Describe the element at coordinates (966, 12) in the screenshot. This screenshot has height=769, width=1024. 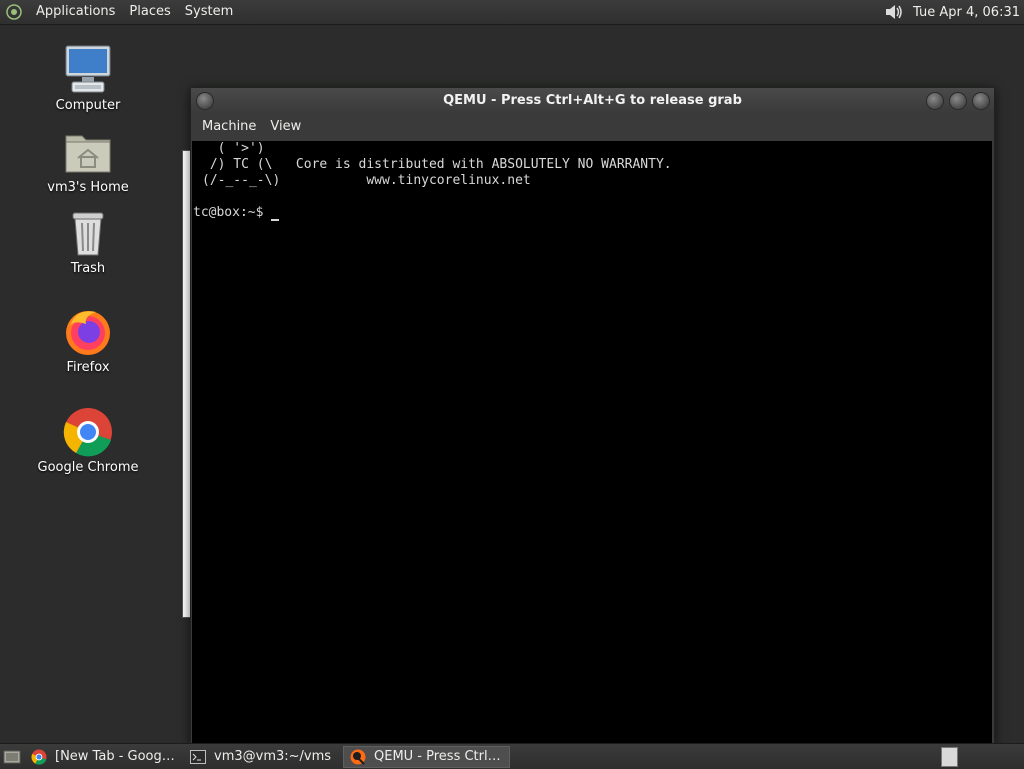
I see `clock: Tue Apr 4, 06:31` at that location.